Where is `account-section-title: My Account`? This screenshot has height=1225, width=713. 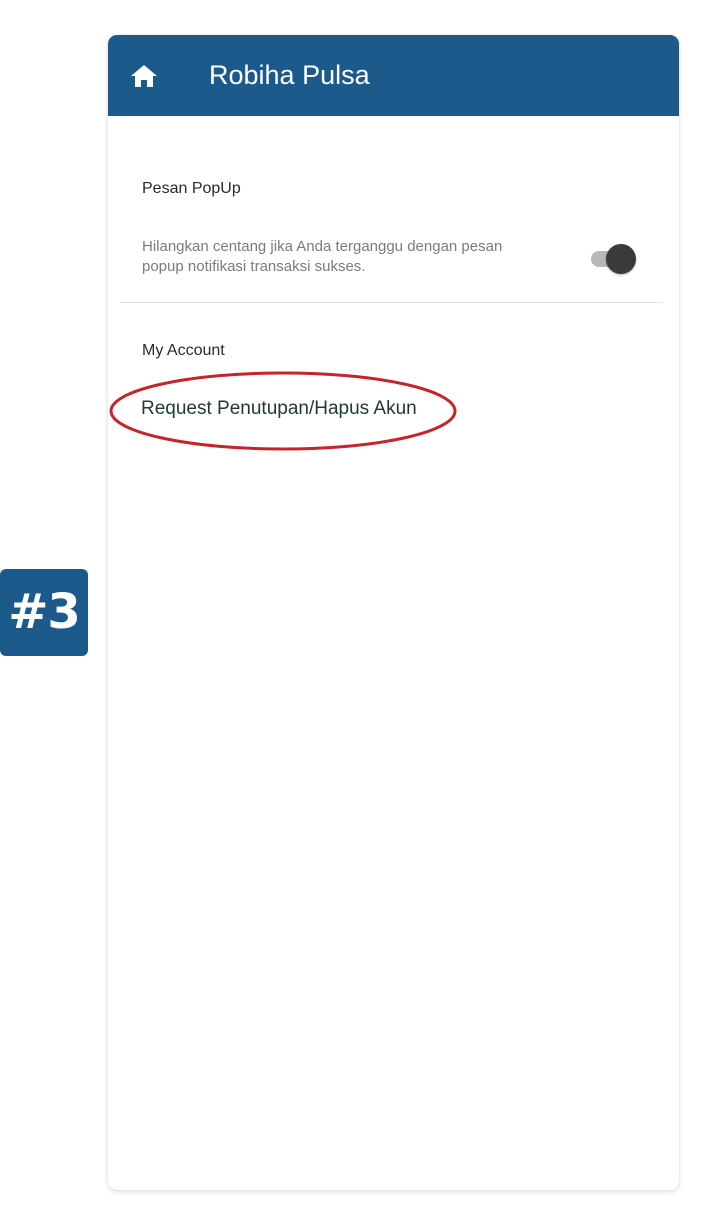
account-section-title: My Account is located at coordinates (183, 350).